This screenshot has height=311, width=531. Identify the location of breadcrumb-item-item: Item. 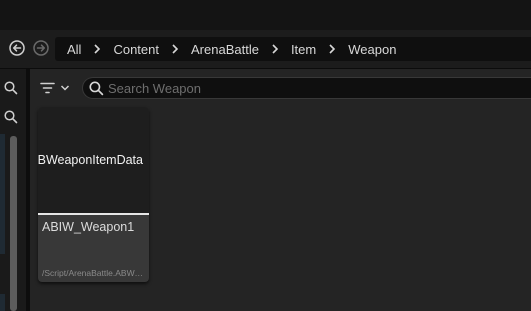
(297, 49).